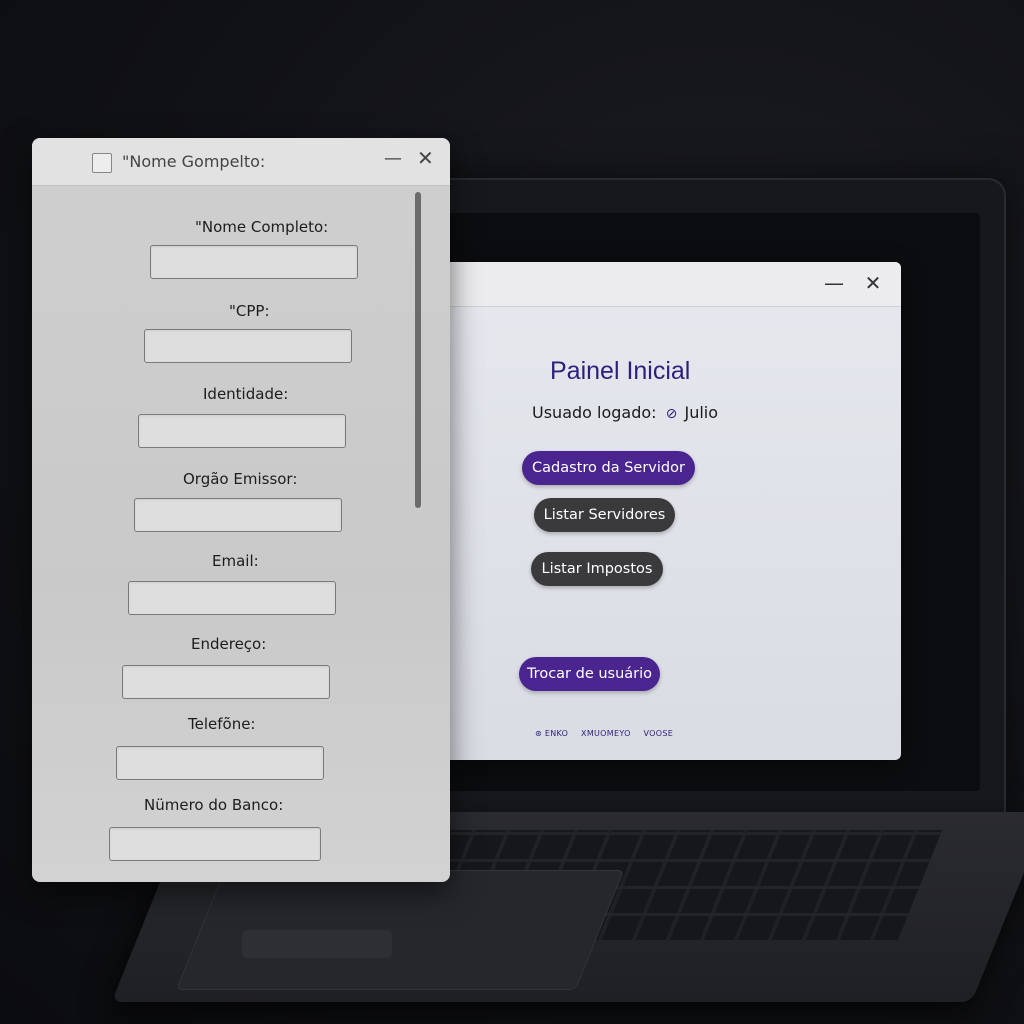  What do you see at coordinates (226, 682) in the screenshot?
I see `endereco-input` at bounding box center [226, 682].